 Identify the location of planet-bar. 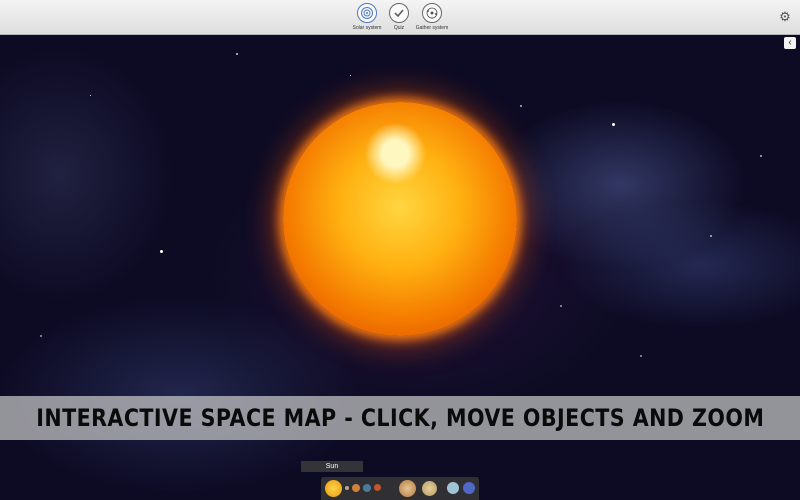
(400, 488).